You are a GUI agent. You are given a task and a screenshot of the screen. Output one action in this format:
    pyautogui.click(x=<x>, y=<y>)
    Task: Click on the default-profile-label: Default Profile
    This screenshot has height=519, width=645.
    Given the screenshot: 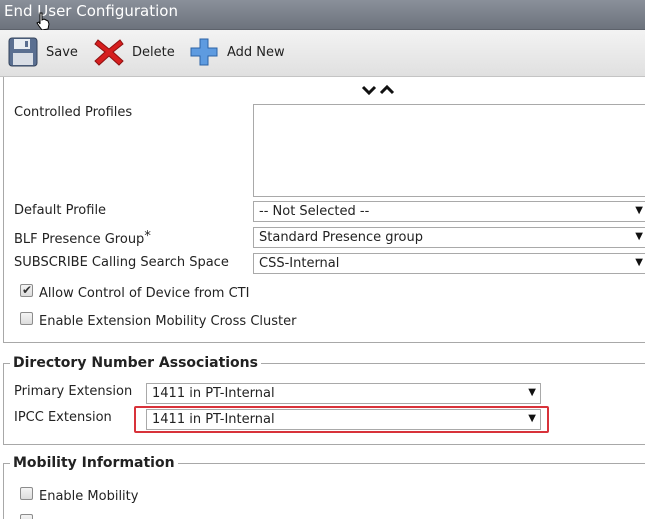 What is the action you would take?
    pyautogui.click(x=60, y=210)
    